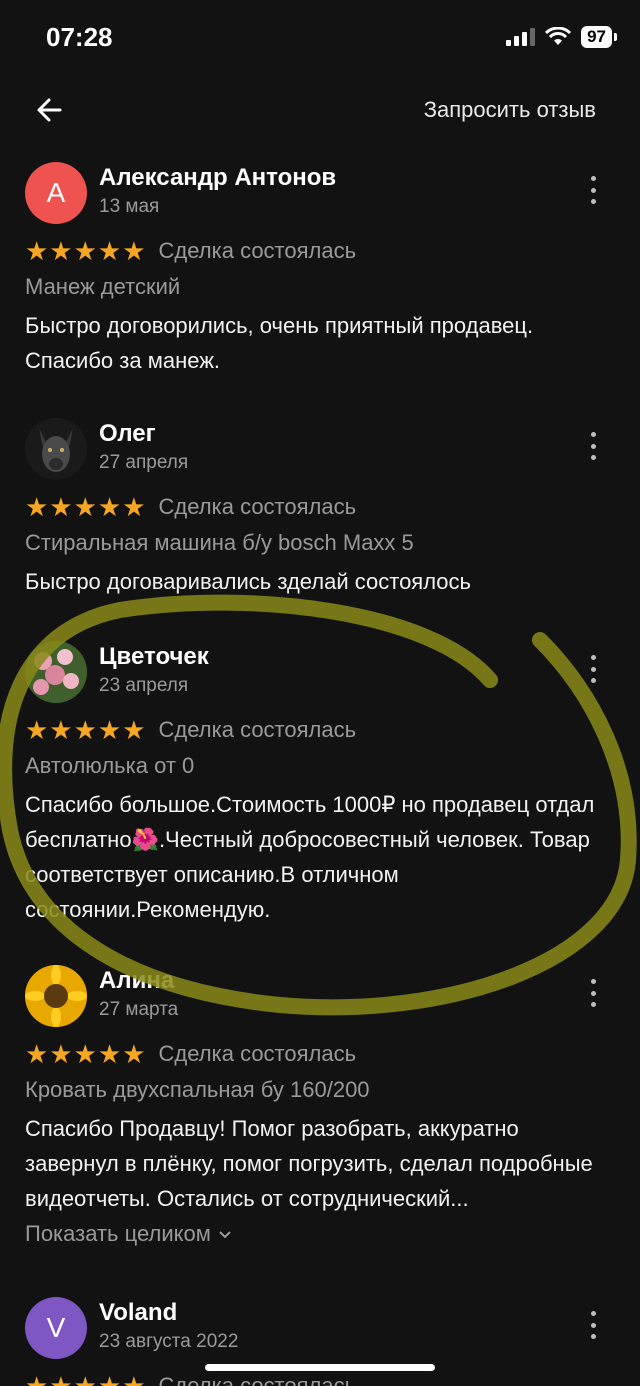  Describe the element at coordinates (144, 685) in the screenshot. I see `review-date: 23 апреля` at that location.